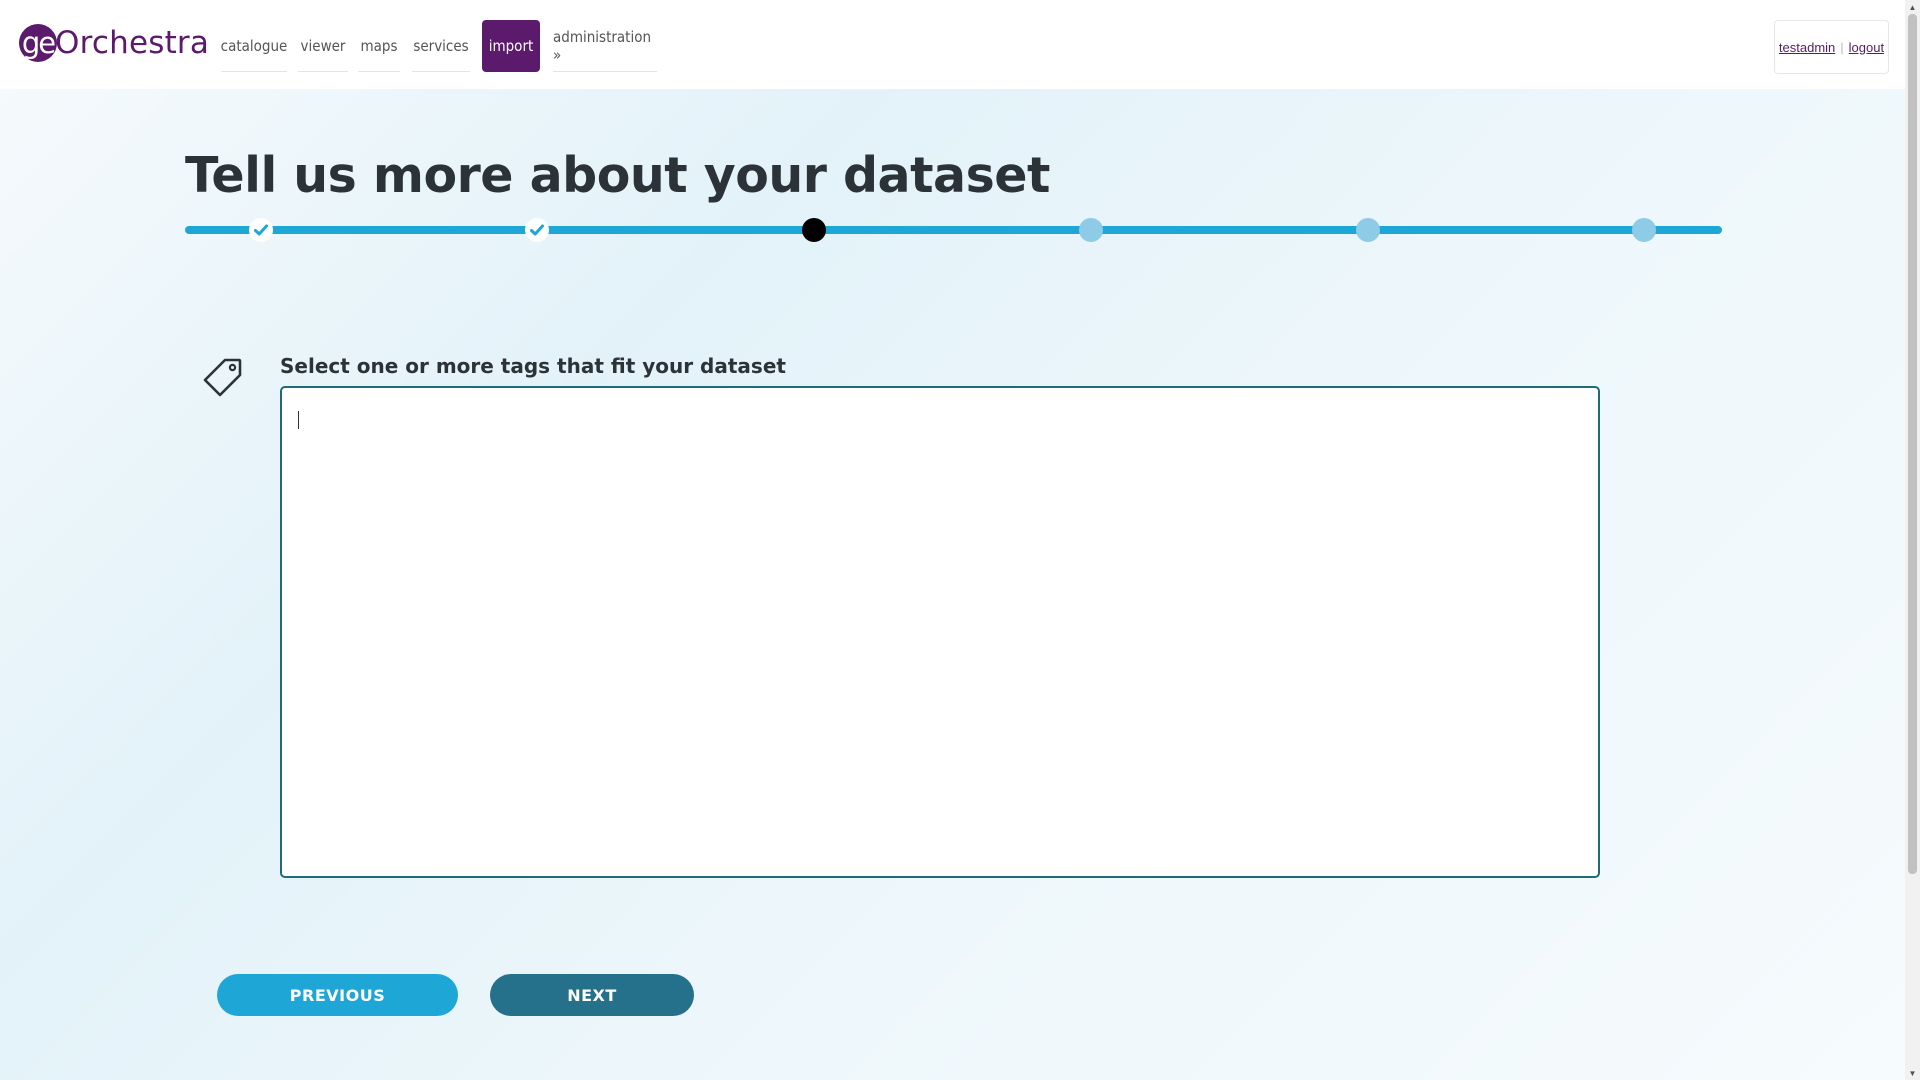  What do you see at coordinates (511, 46) in the screenshot?
I see `nav-import: import` at bounding box center [511, 46].